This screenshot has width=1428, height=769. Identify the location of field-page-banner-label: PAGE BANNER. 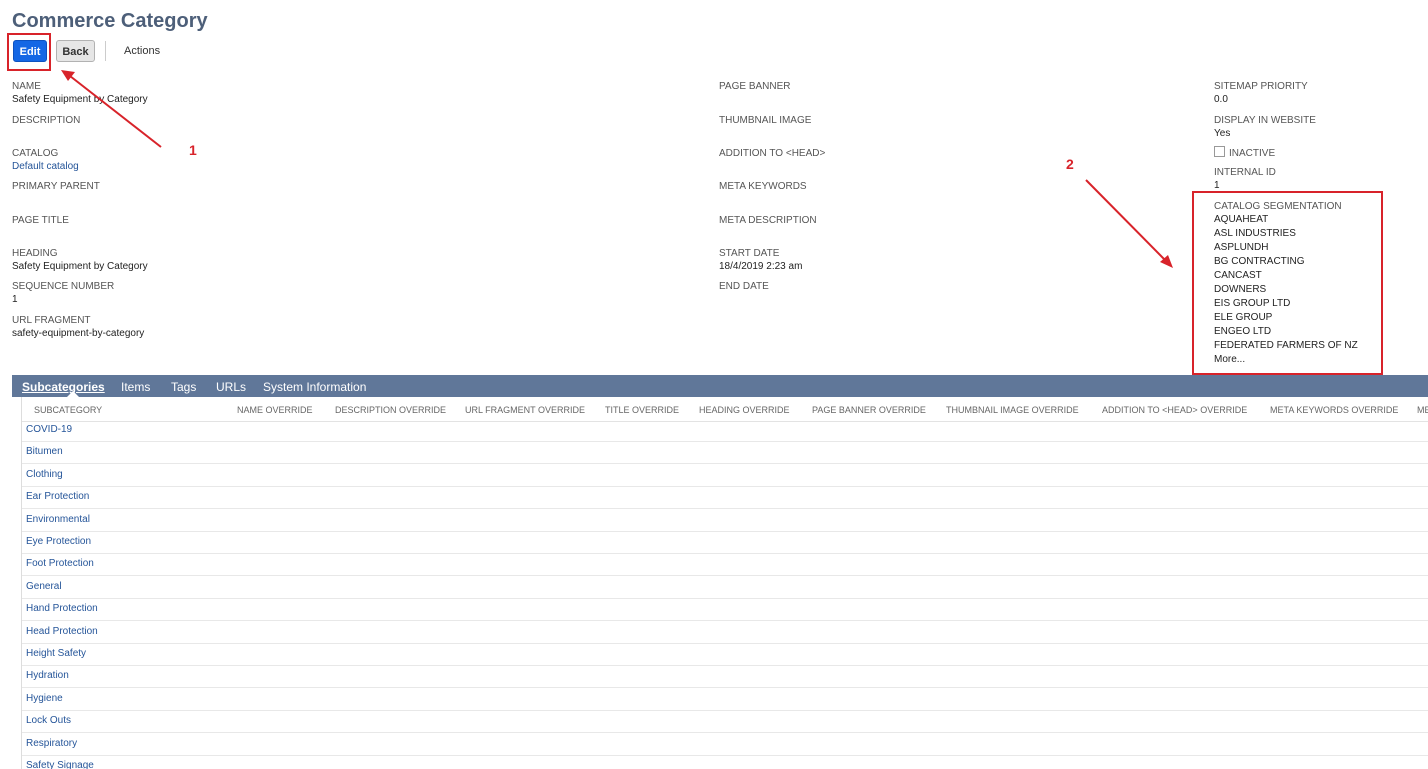
(755, 86).